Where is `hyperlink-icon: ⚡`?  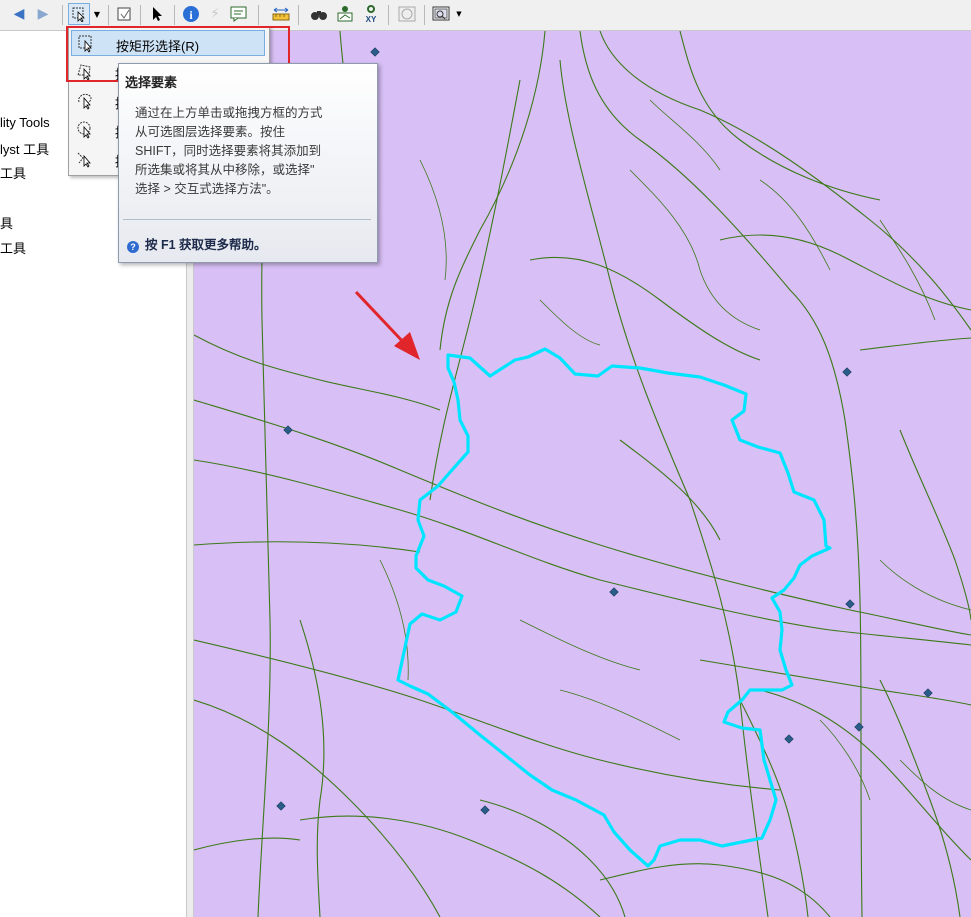 hyperlink-icon: ⚡ is located at coordinates (215, 14).